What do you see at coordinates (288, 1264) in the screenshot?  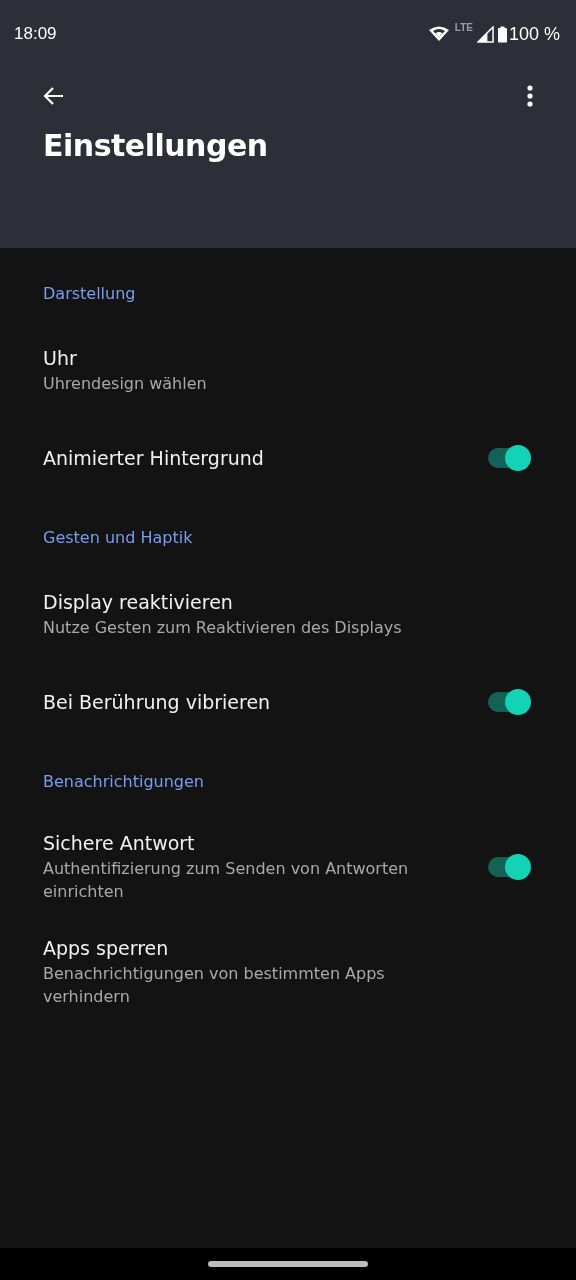 I see `home-handle` at bounding box center [288, 1264].